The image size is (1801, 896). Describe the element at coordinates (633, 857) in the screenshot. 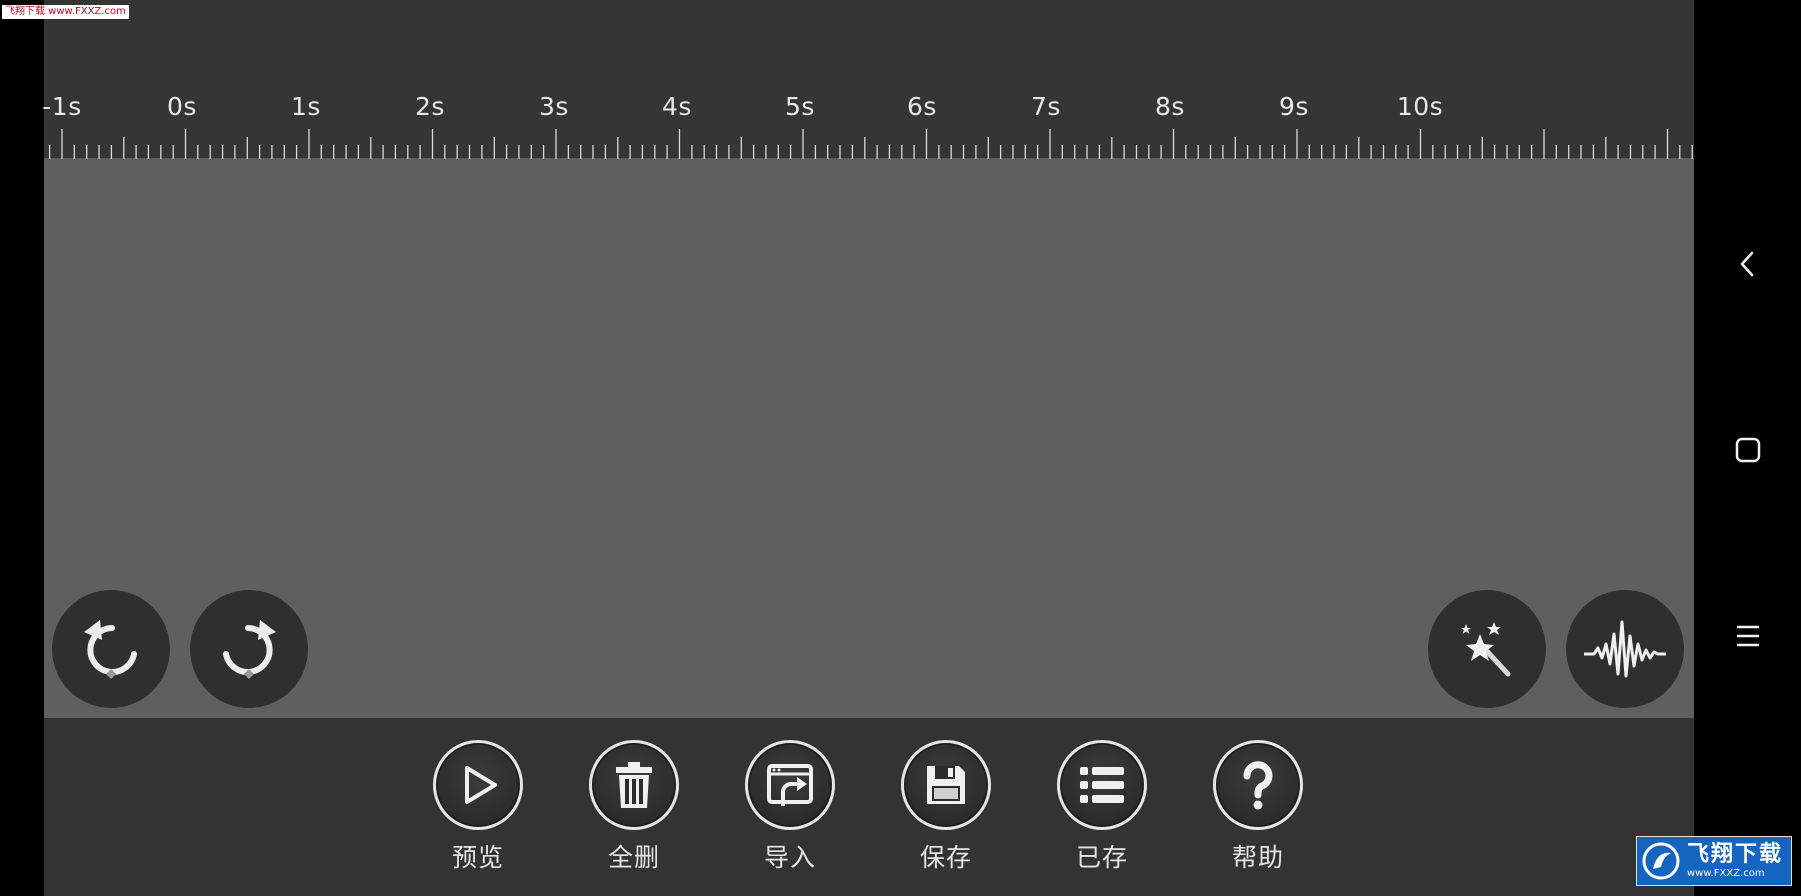

I see `delete-all-label: 全删` at that location.